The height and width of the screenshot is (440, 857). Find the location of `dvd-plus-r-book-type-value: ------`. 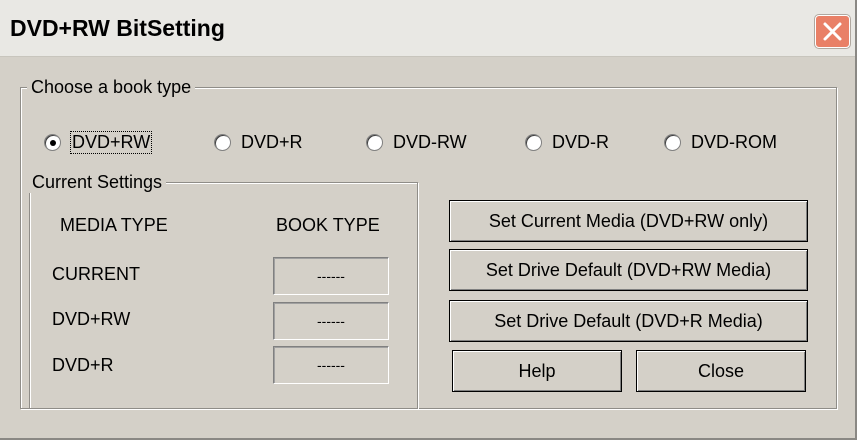

dvd-plus-r-book-type-value: ------ is located at coordinates (331, 365).